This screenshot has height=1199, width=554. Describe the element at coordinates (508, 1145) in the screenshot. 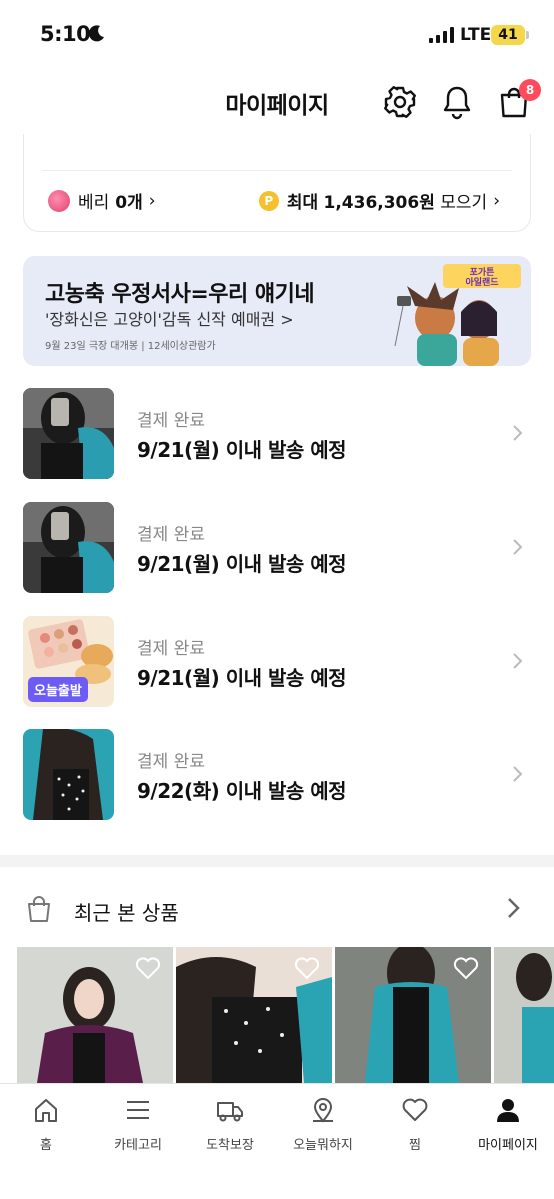

I see `tab-label: 마이페이지` at that location.